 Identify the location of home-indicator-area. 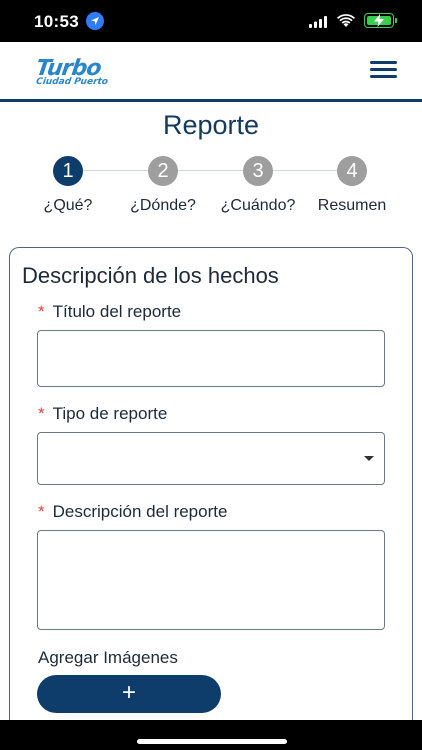
(211, 735).